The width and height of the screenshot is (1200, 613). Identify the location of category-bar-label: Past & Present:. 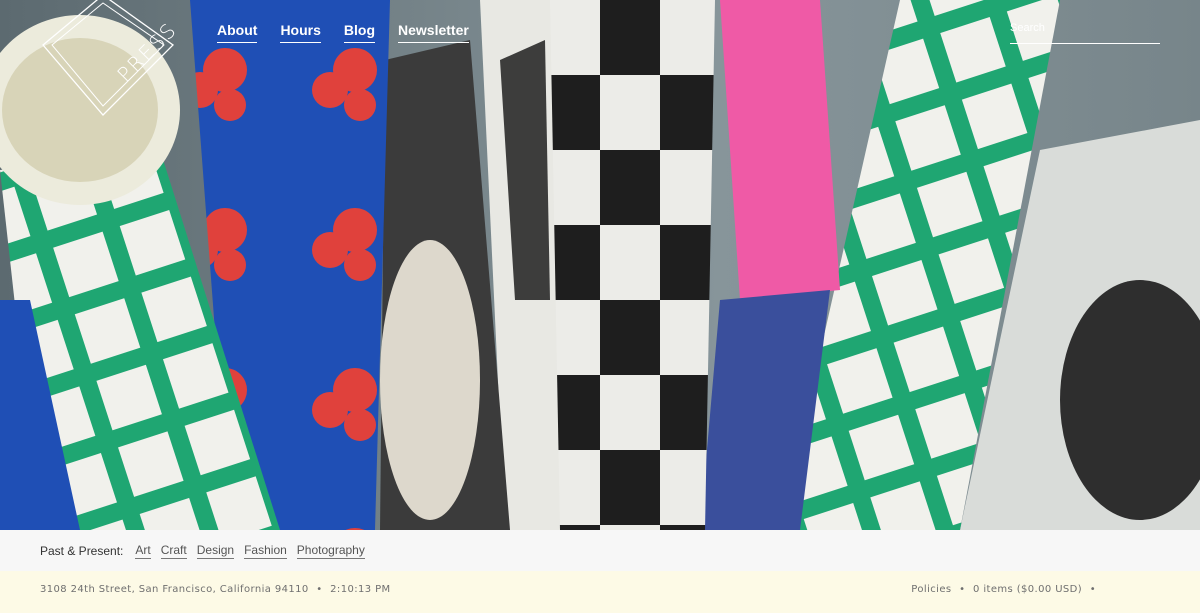
(82, 550).